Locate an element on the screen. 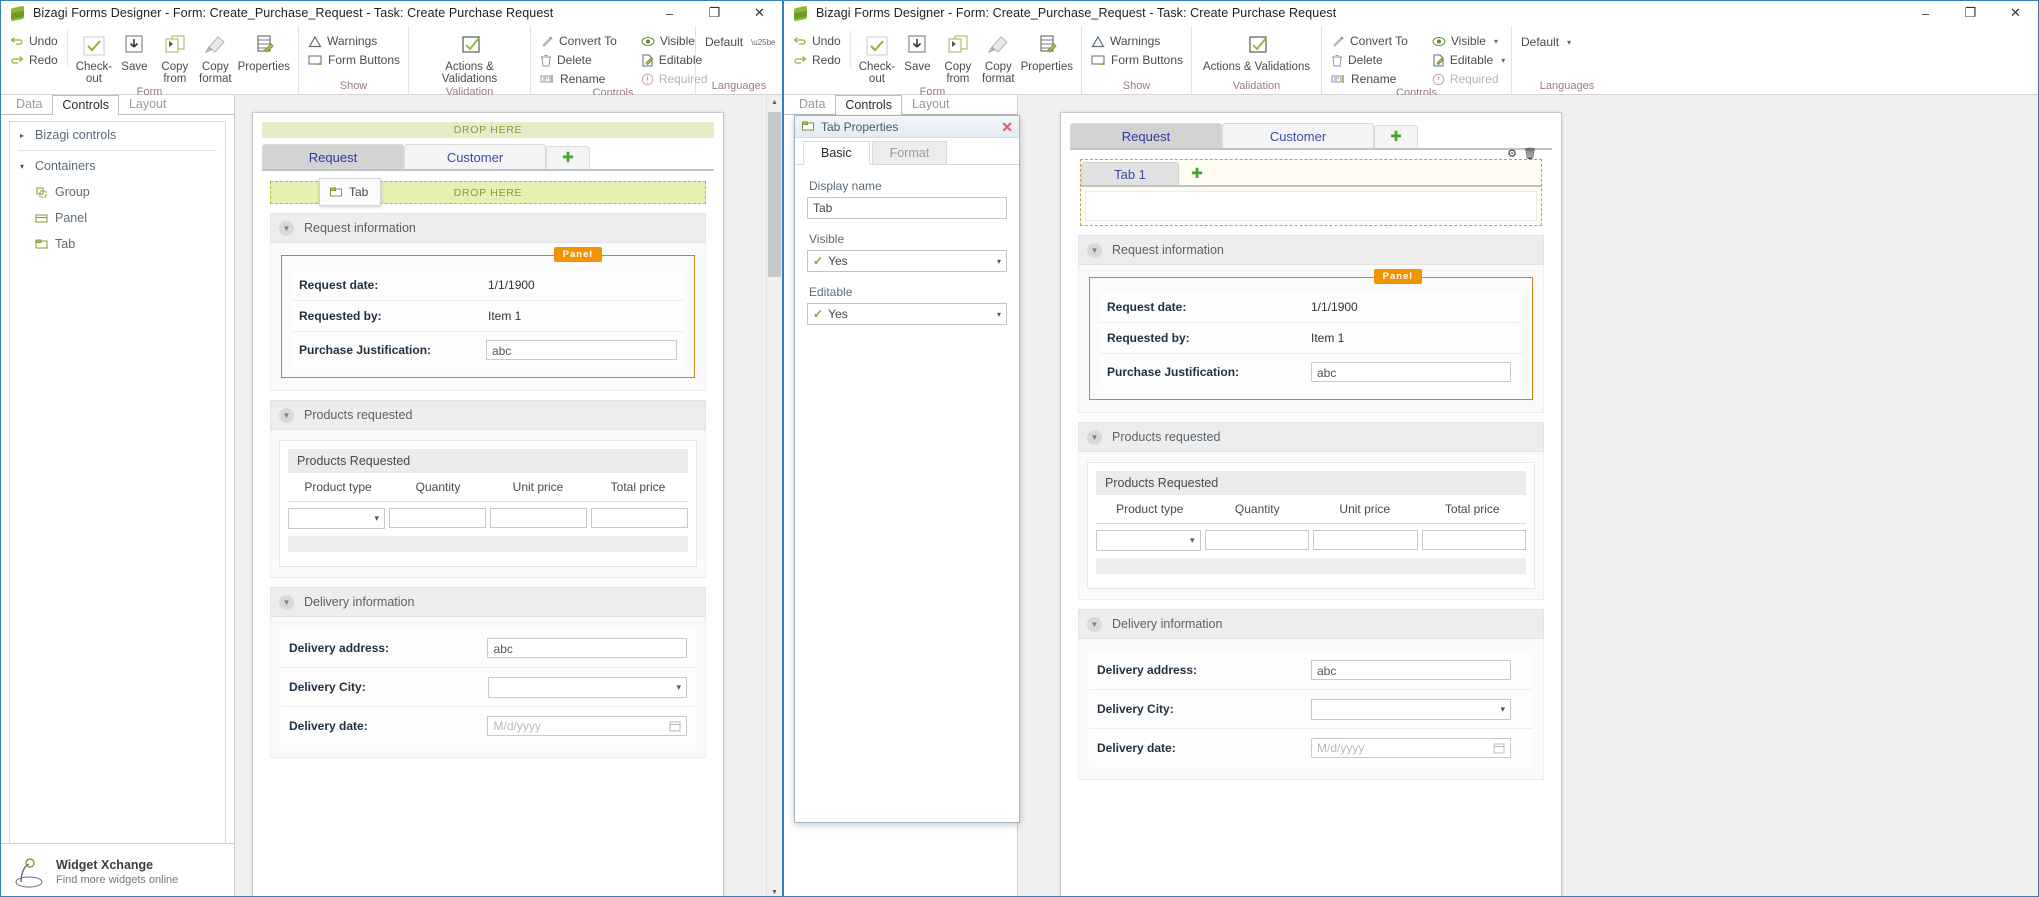 Image resolution: width=2039 pixels, height=897 pixels. properties-button: Properties is located at coordinates (1047, 52).